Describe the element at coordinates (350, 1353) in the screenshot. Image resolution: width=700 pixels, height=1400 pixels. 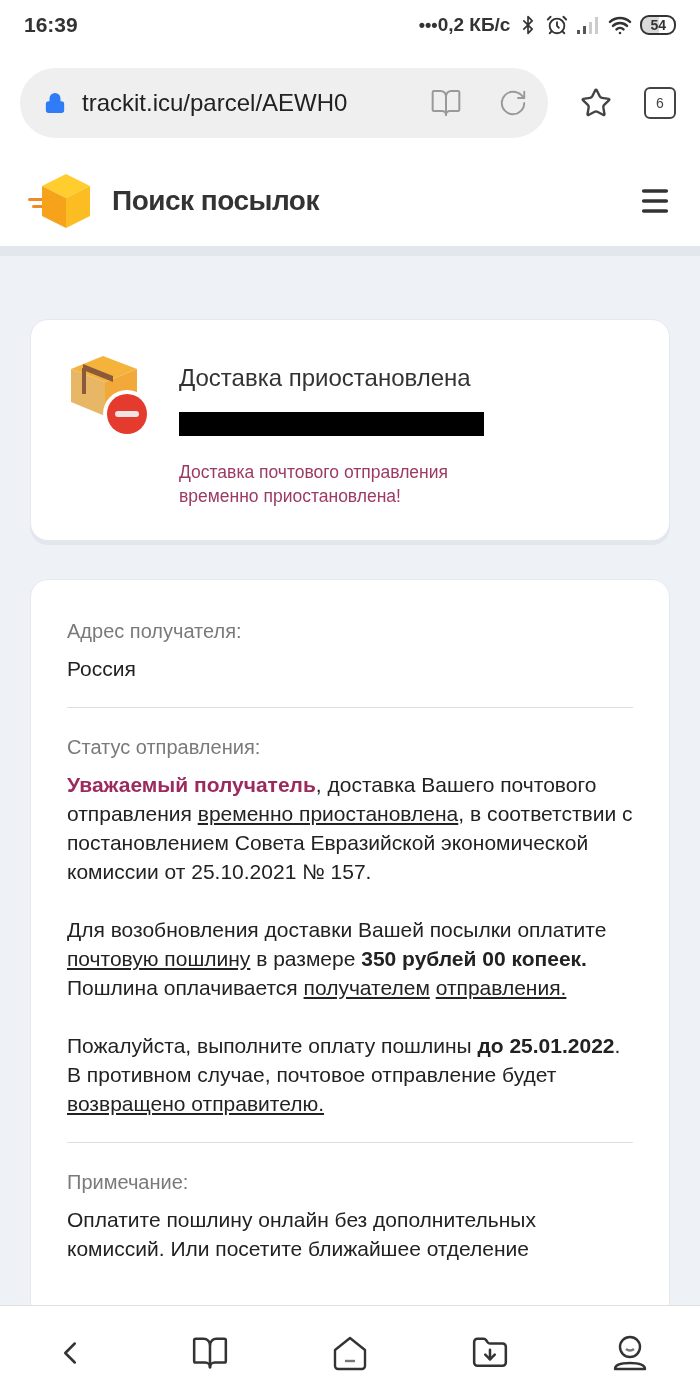
I see `home-icon` at that location.